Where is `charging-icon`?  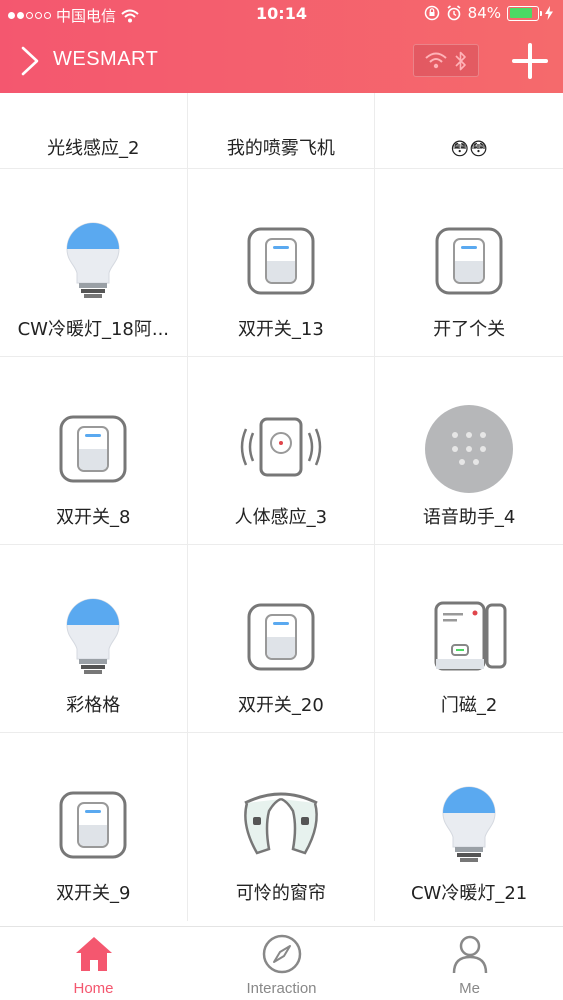 charging-icon is located at coordinates (549, 13).